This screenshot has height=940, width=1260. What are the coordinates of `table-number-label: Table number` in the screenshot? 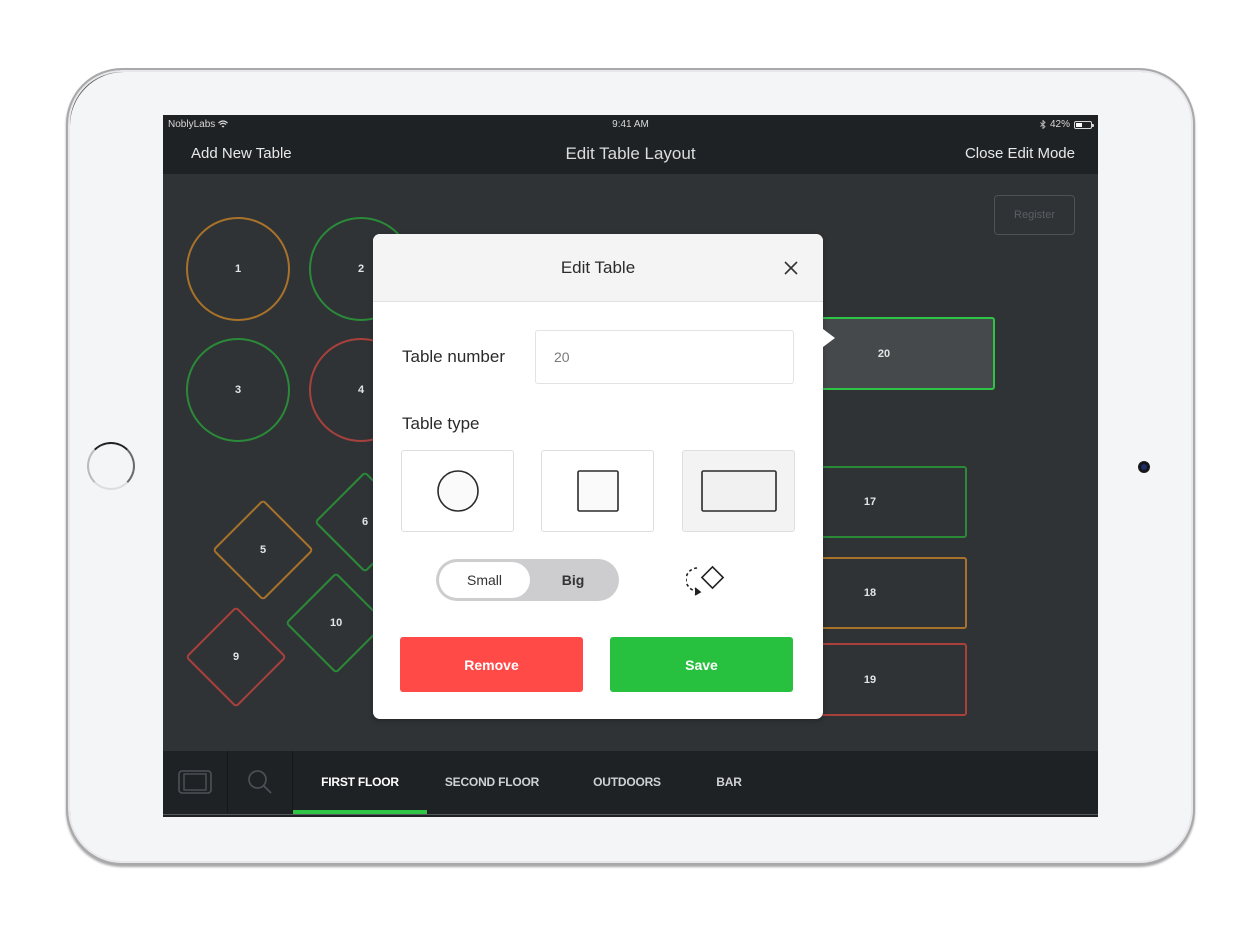 It's located at (454, 356).